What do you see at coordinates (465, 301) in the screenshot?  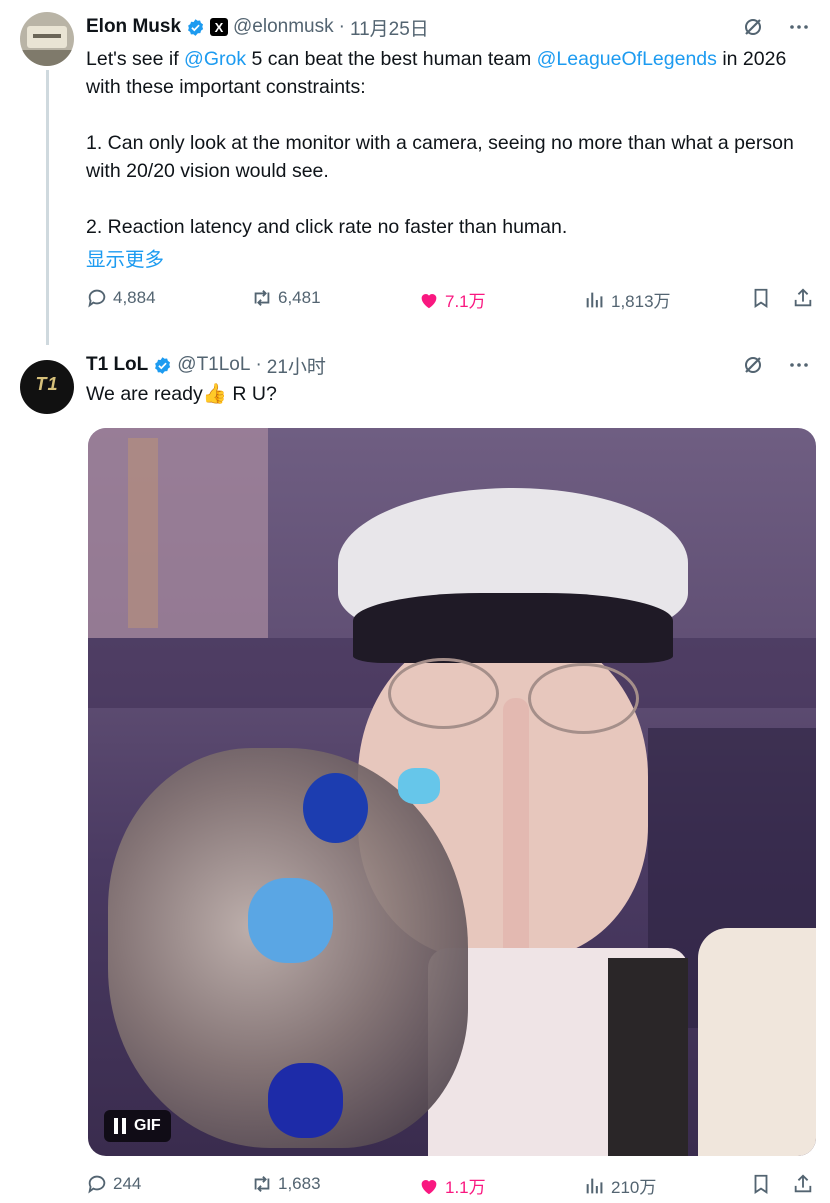 I see `like-count: 7.1万` at bounding box center [465, 301].